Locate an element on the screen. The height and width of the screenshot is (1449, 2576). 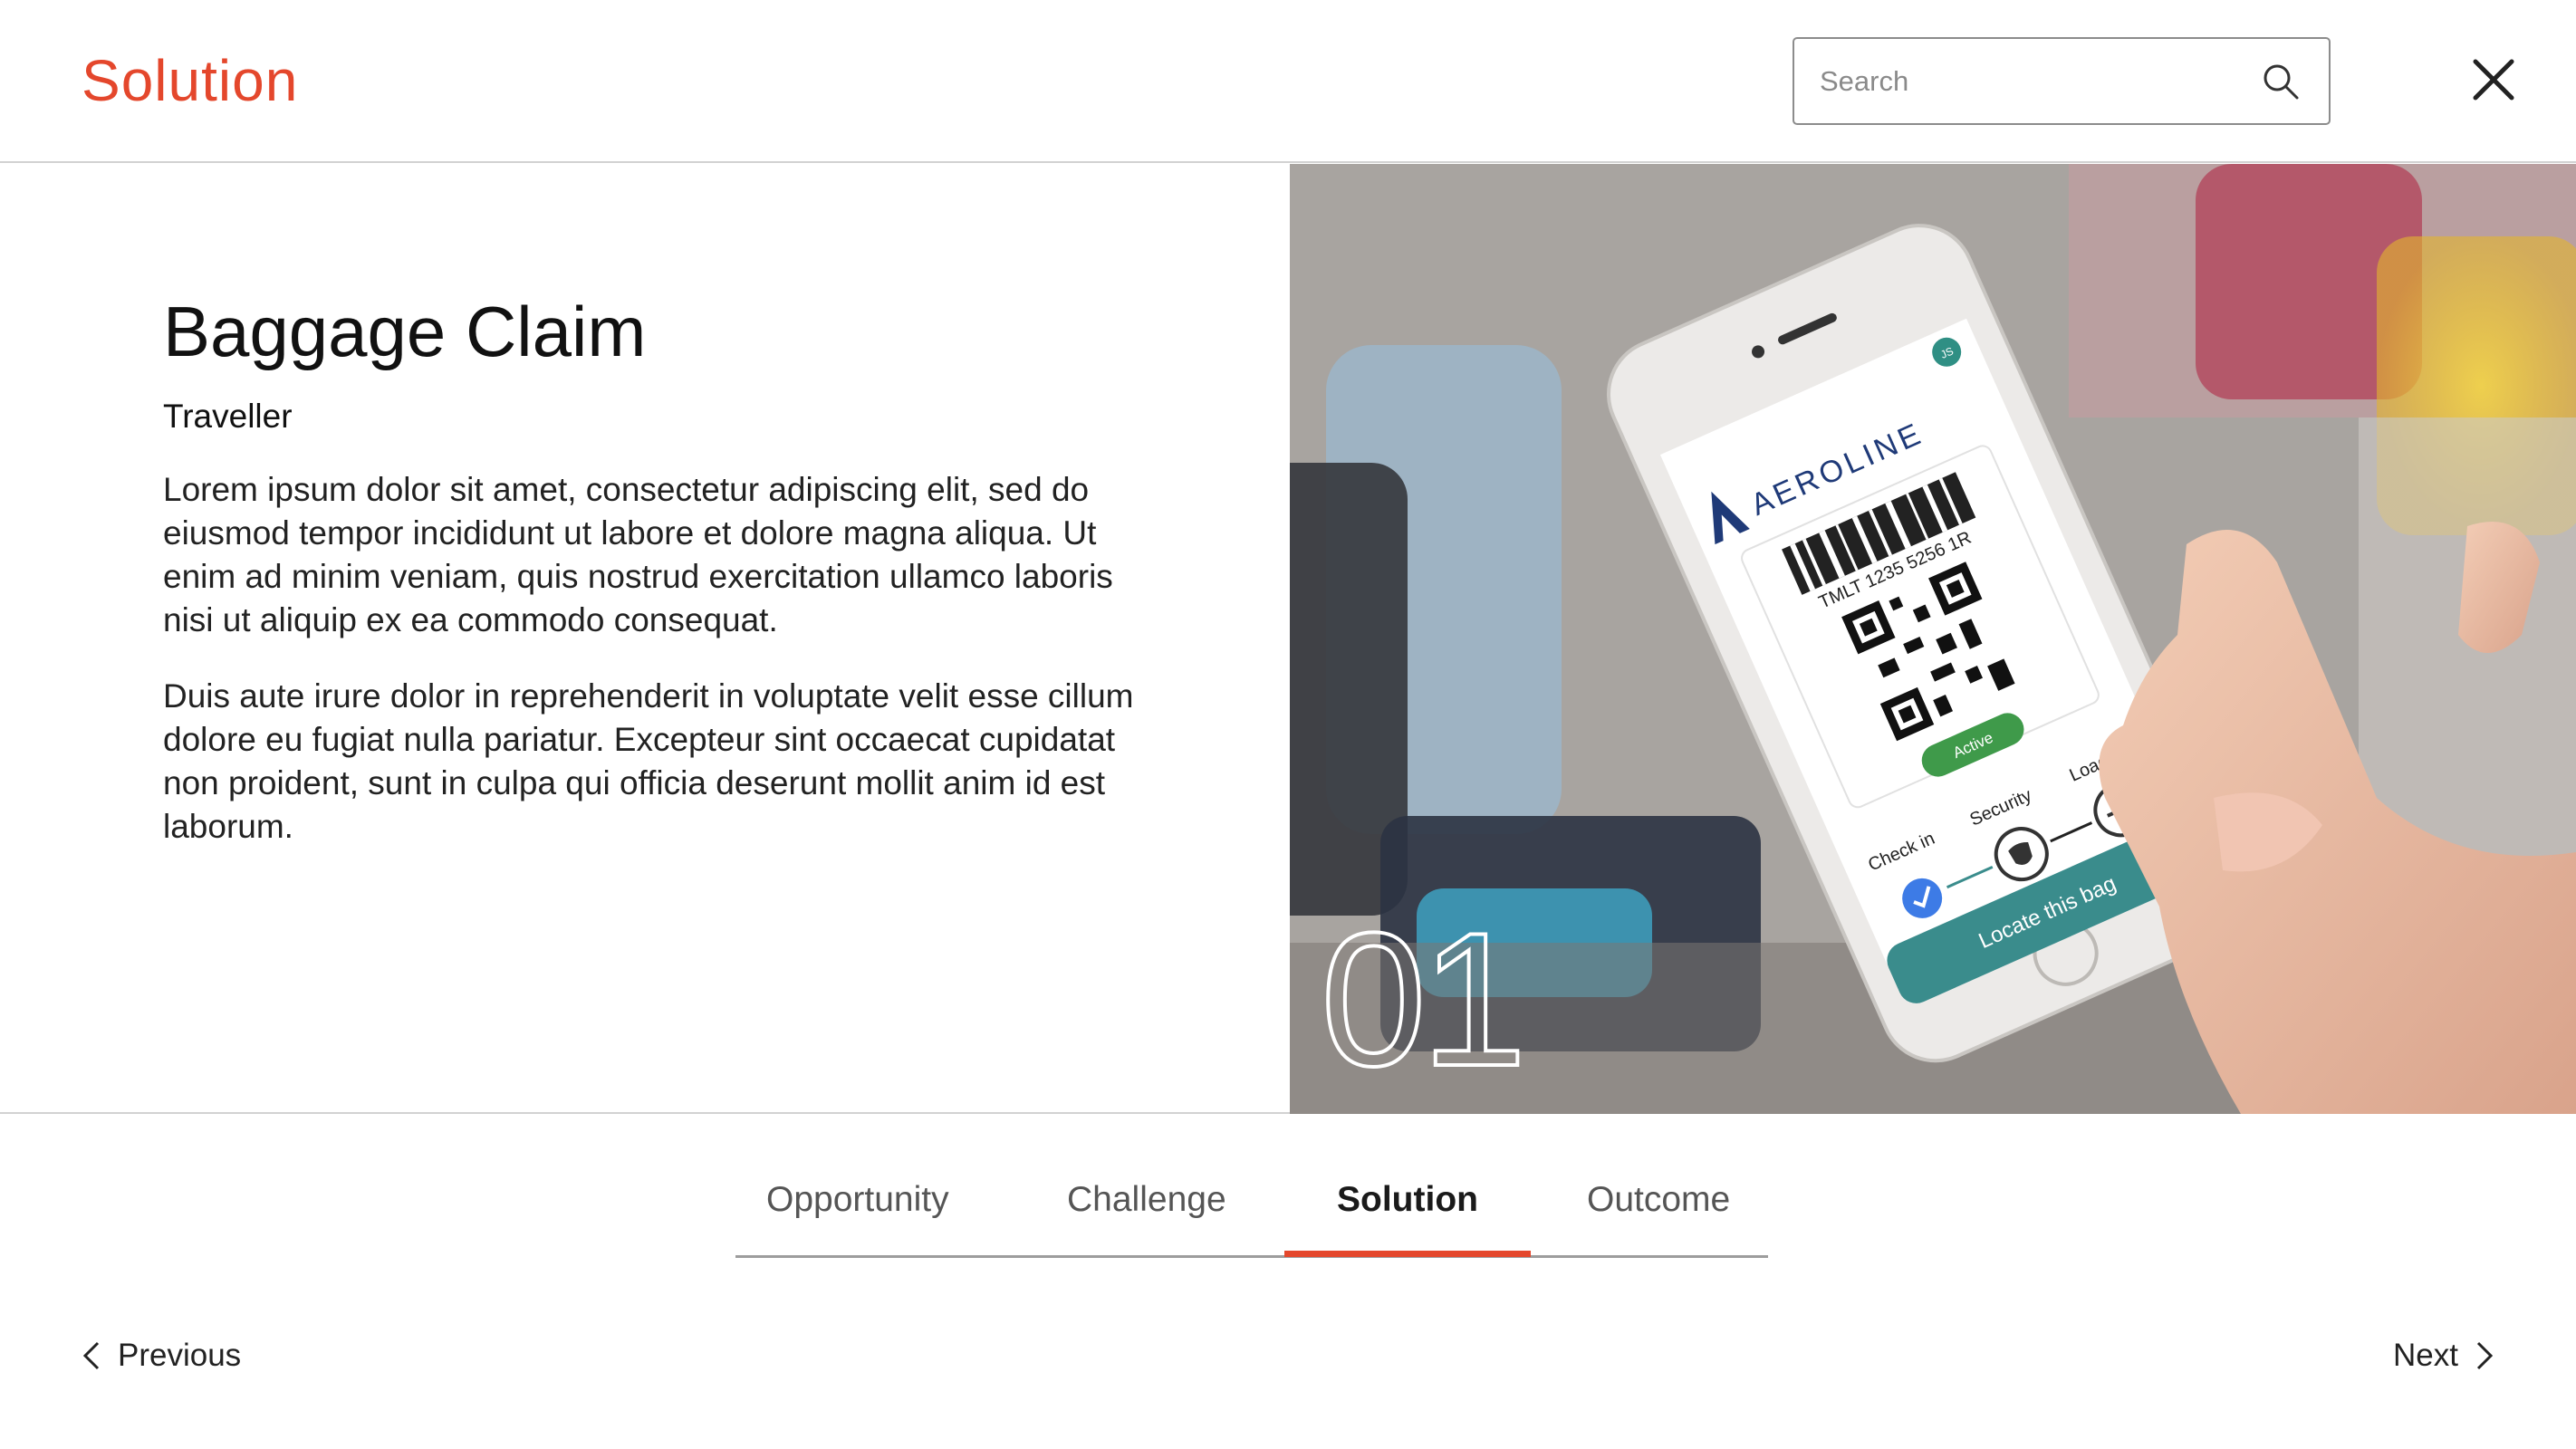
page-title: Solution is located at coordinates (190, 80).